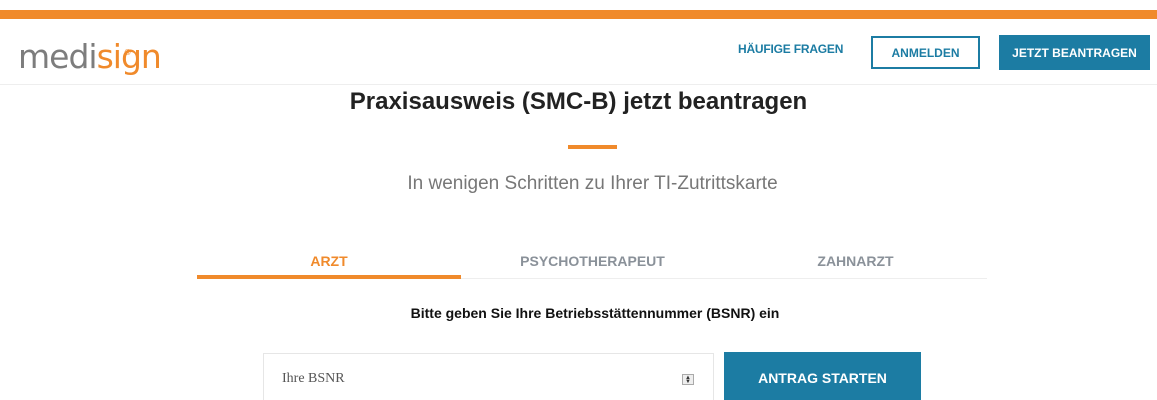 The image size is (1157, 400). Describe the element at coordinates (578, 14) in the screenshot. I see `top-accent-bar` at that location.